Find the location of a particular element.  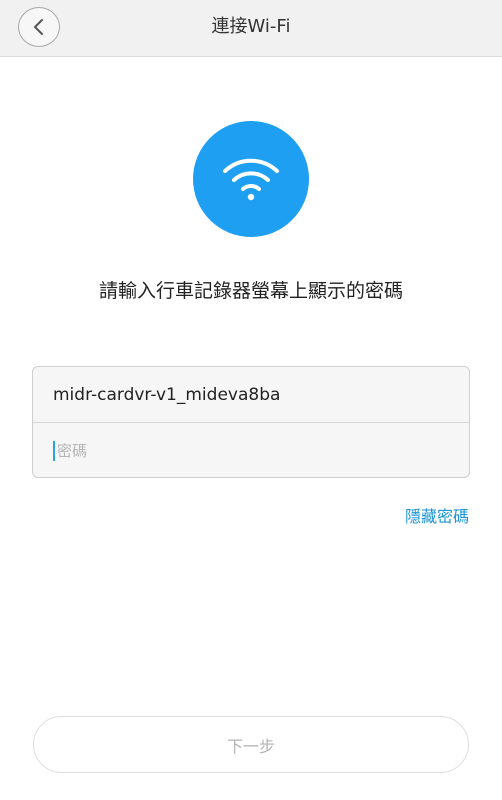

instruction-text: 請輸入行車記錄器螢幕上顯示的密碼 is located at coordinates (250, 291).